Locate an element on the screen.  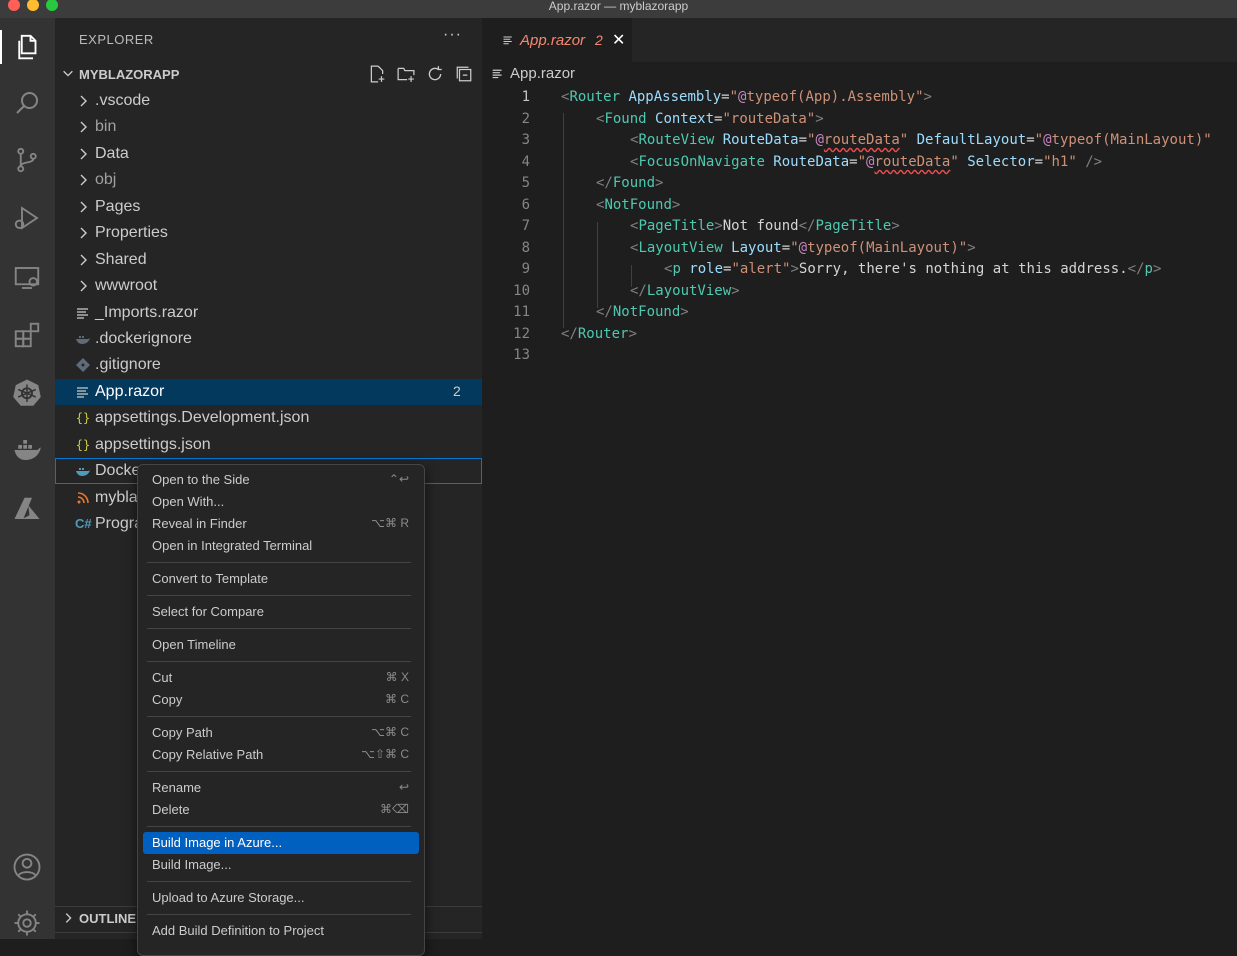
collapse-all-icon is located at coordinates (464, 74).